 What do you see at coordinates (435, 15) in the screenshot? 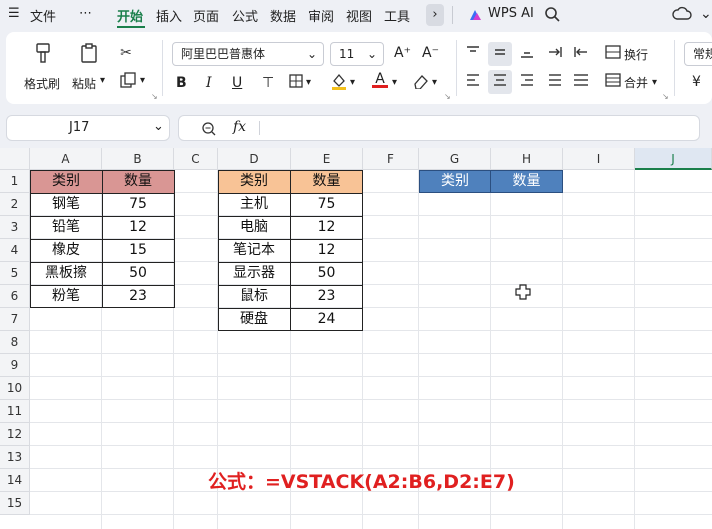
I see `chevron-right-icon: ›` at bounding box center [435, 15].